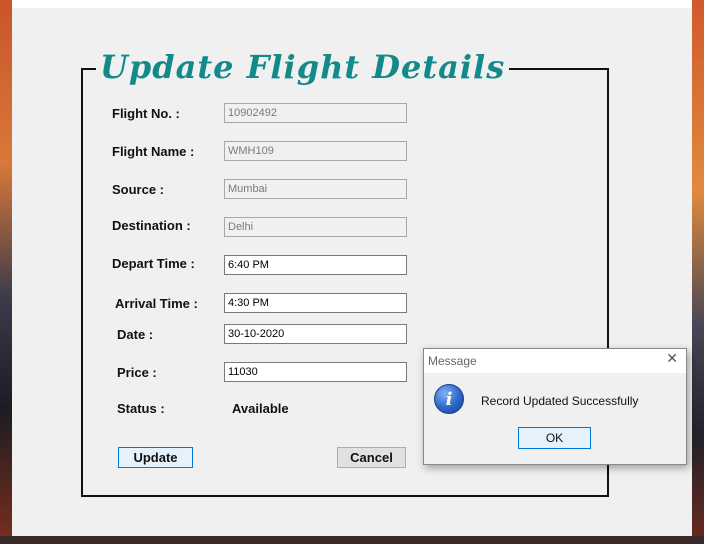  What do you see at coordinates (137, 372) in the screenshot?
I see `price-label: Price :` at bounding box center [137, 372].